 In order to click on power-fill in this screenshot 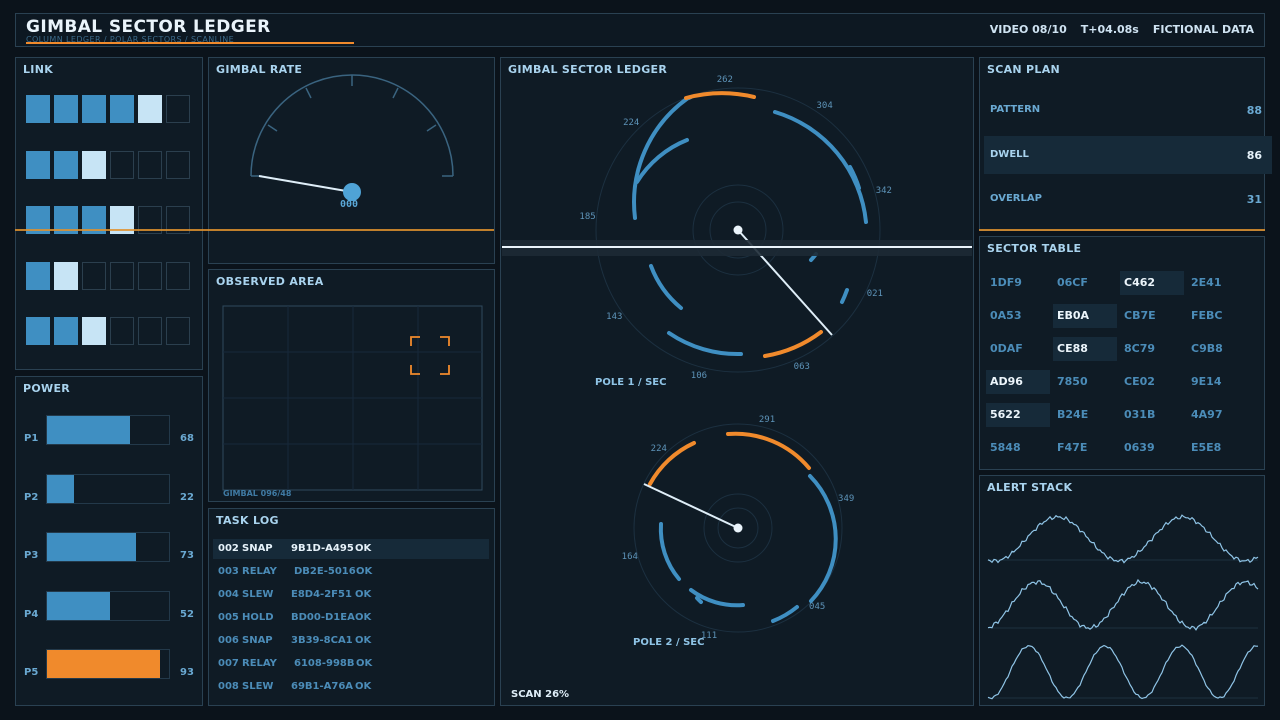, I will do `click(79, 605)`.